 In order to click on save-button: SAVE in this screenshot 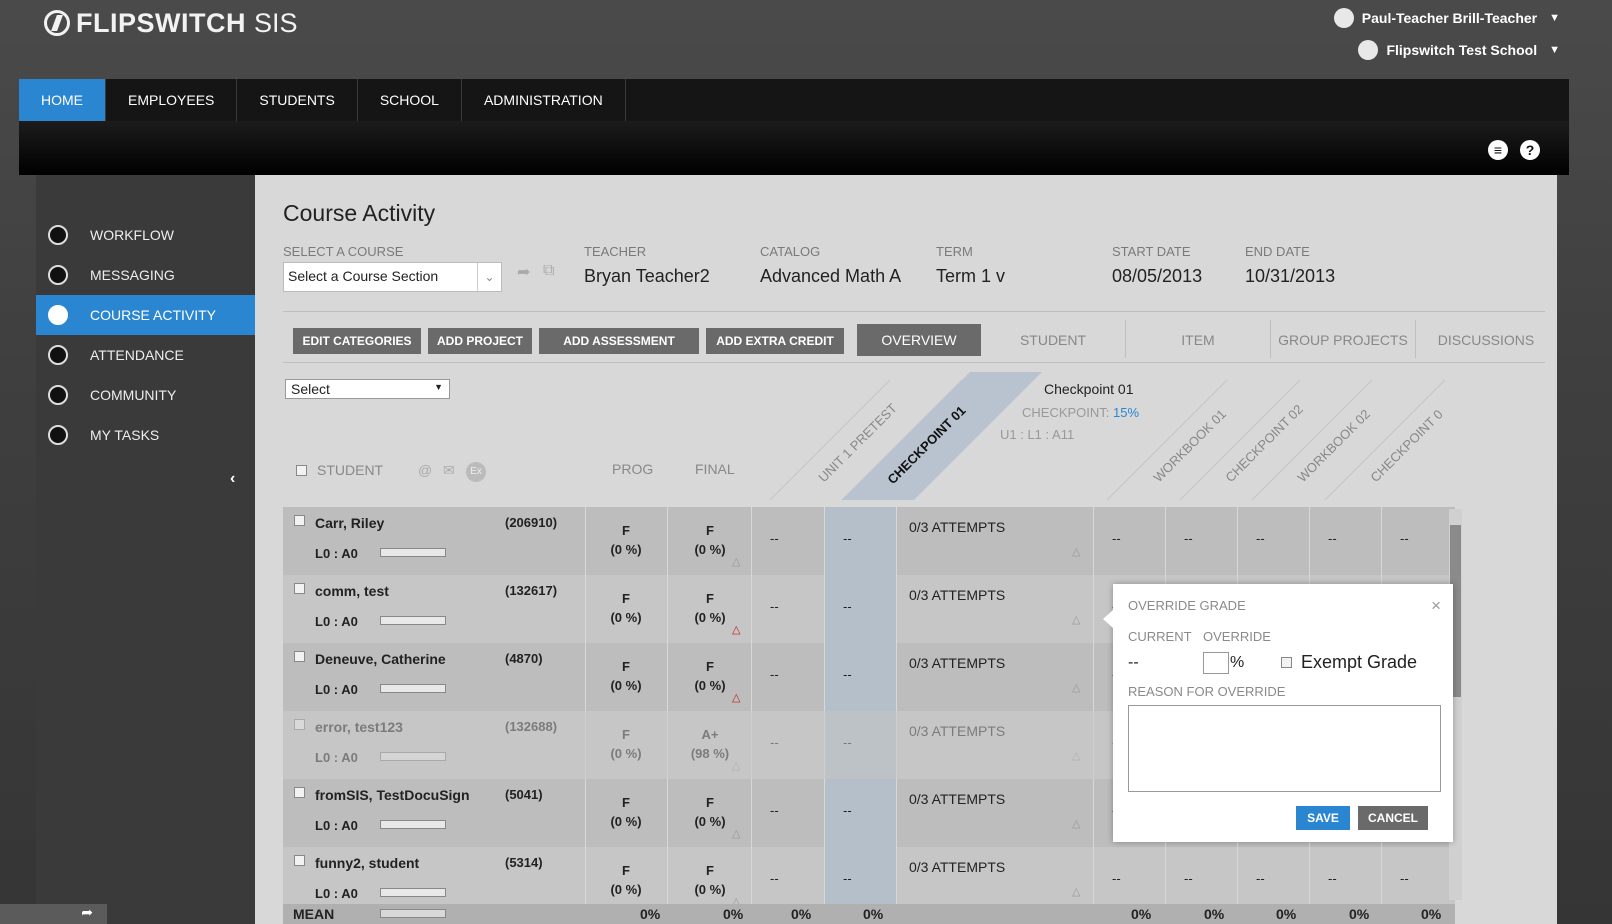, I will do `click(1323, 818)`.